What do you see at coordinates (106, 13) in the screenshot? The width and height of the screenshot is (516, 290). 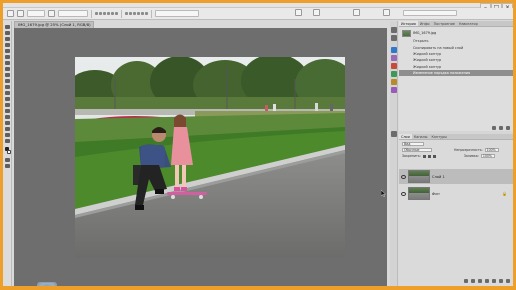 I see `align-buttons` at bounding box center [106, 13].